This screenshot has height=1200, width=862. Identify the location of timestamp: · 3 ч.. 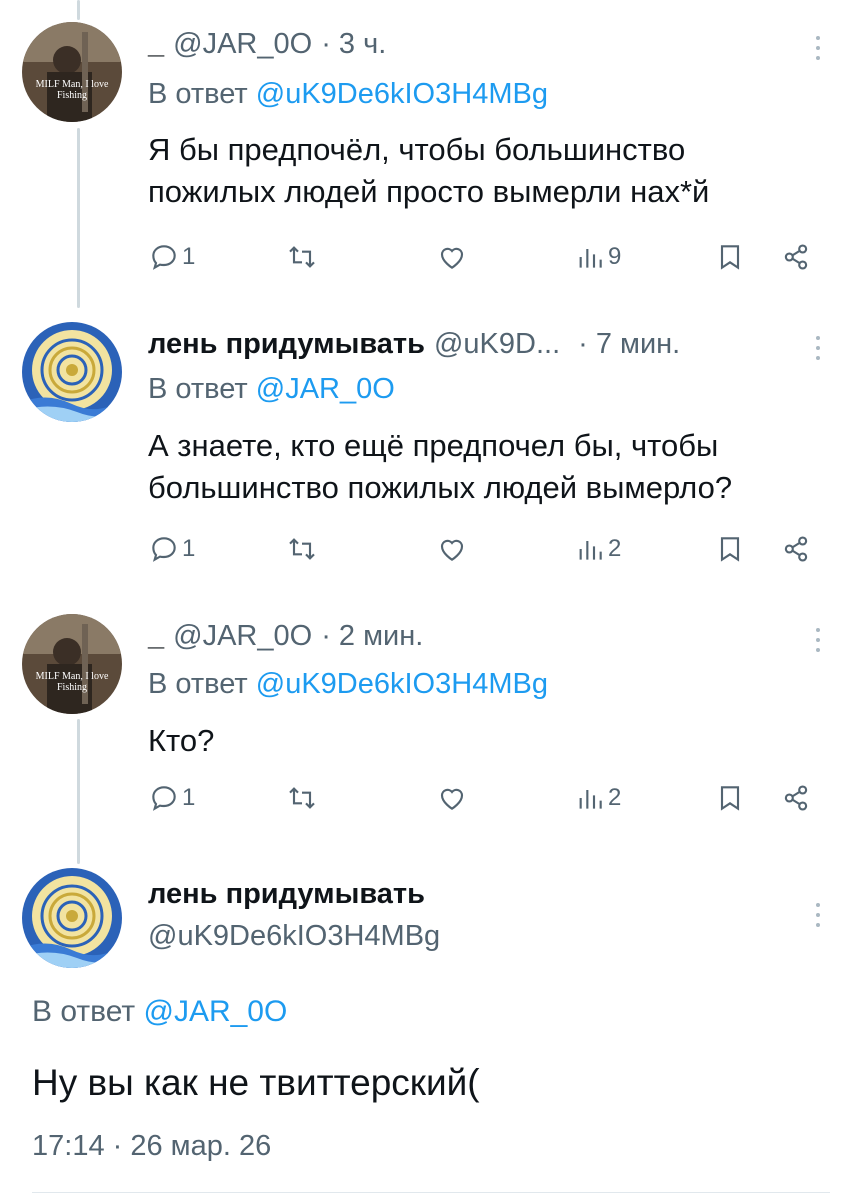
(353, 44).